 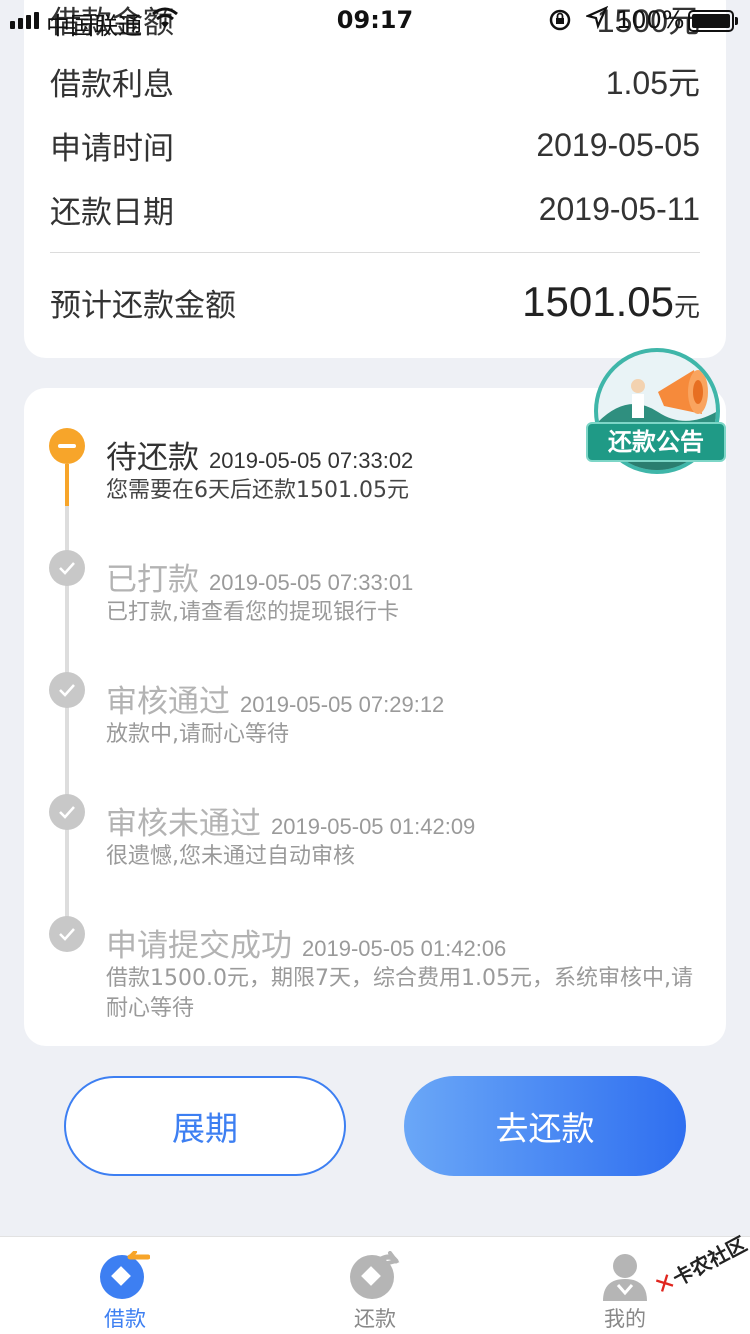 I want to click on loan-icon, so click(x=125, y=1277).